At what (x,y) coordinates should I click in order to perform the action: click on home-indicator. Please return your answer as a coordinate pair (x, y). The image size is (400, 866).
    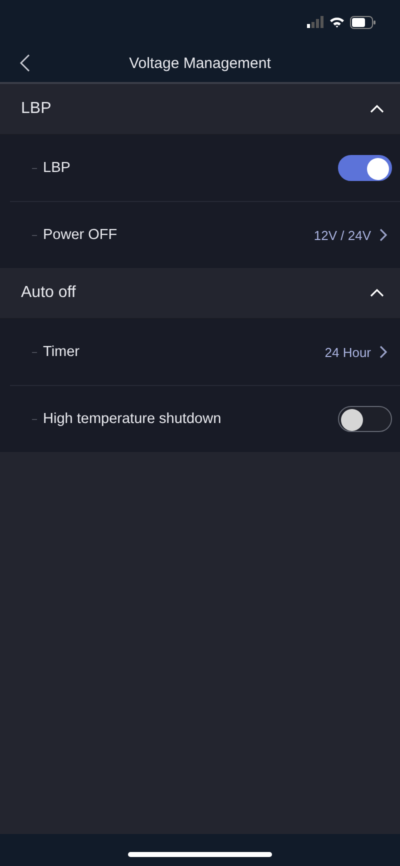
    Looking at the image, I should click on (200, 854).